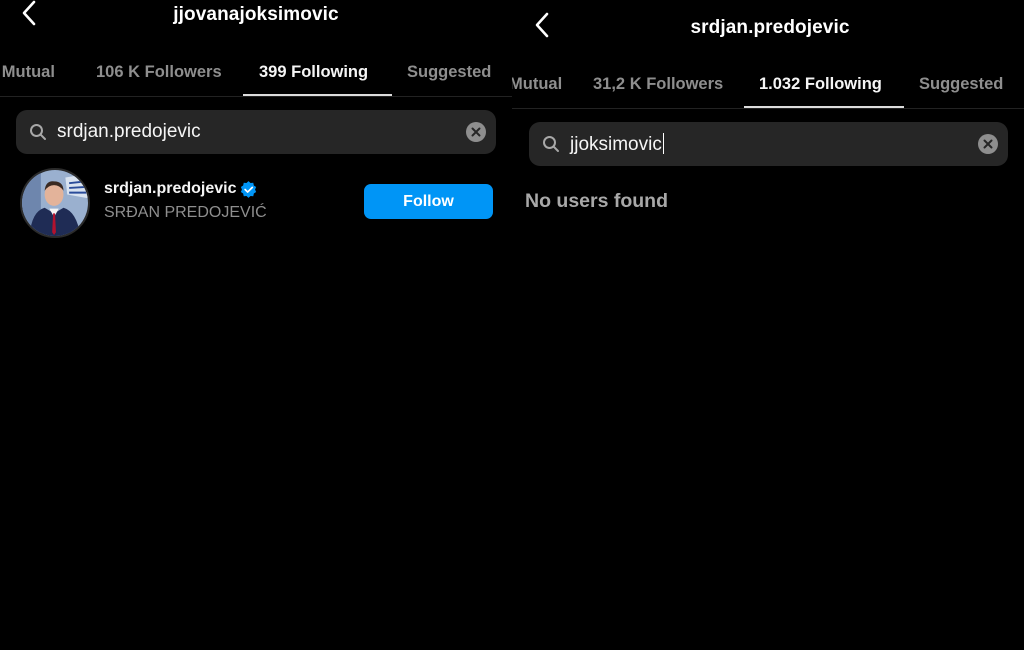 The width and height of the screenshot is (1024, 650). What do you see at coordinates (768, 144) in the screenshot?
I see `search-field: jjoksimovic` at bounding box center [768, 144].